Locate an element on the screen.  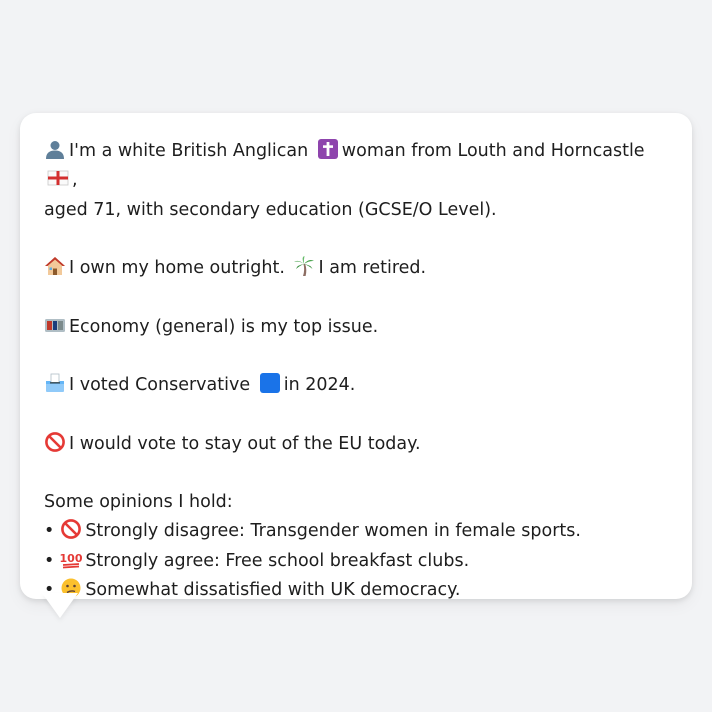
person-silhouette-icon is located at coordinates (55, 149).